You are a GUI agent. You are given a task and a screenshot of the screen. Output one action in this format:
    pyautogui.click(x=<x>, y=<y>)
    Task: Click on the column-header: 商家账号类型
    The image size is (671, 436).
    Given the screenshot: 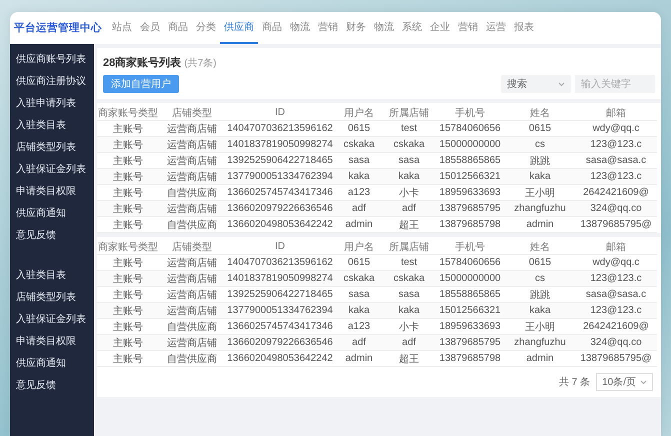 What is the action you would take?
    pyautogui.click(x=128, y=113)
    